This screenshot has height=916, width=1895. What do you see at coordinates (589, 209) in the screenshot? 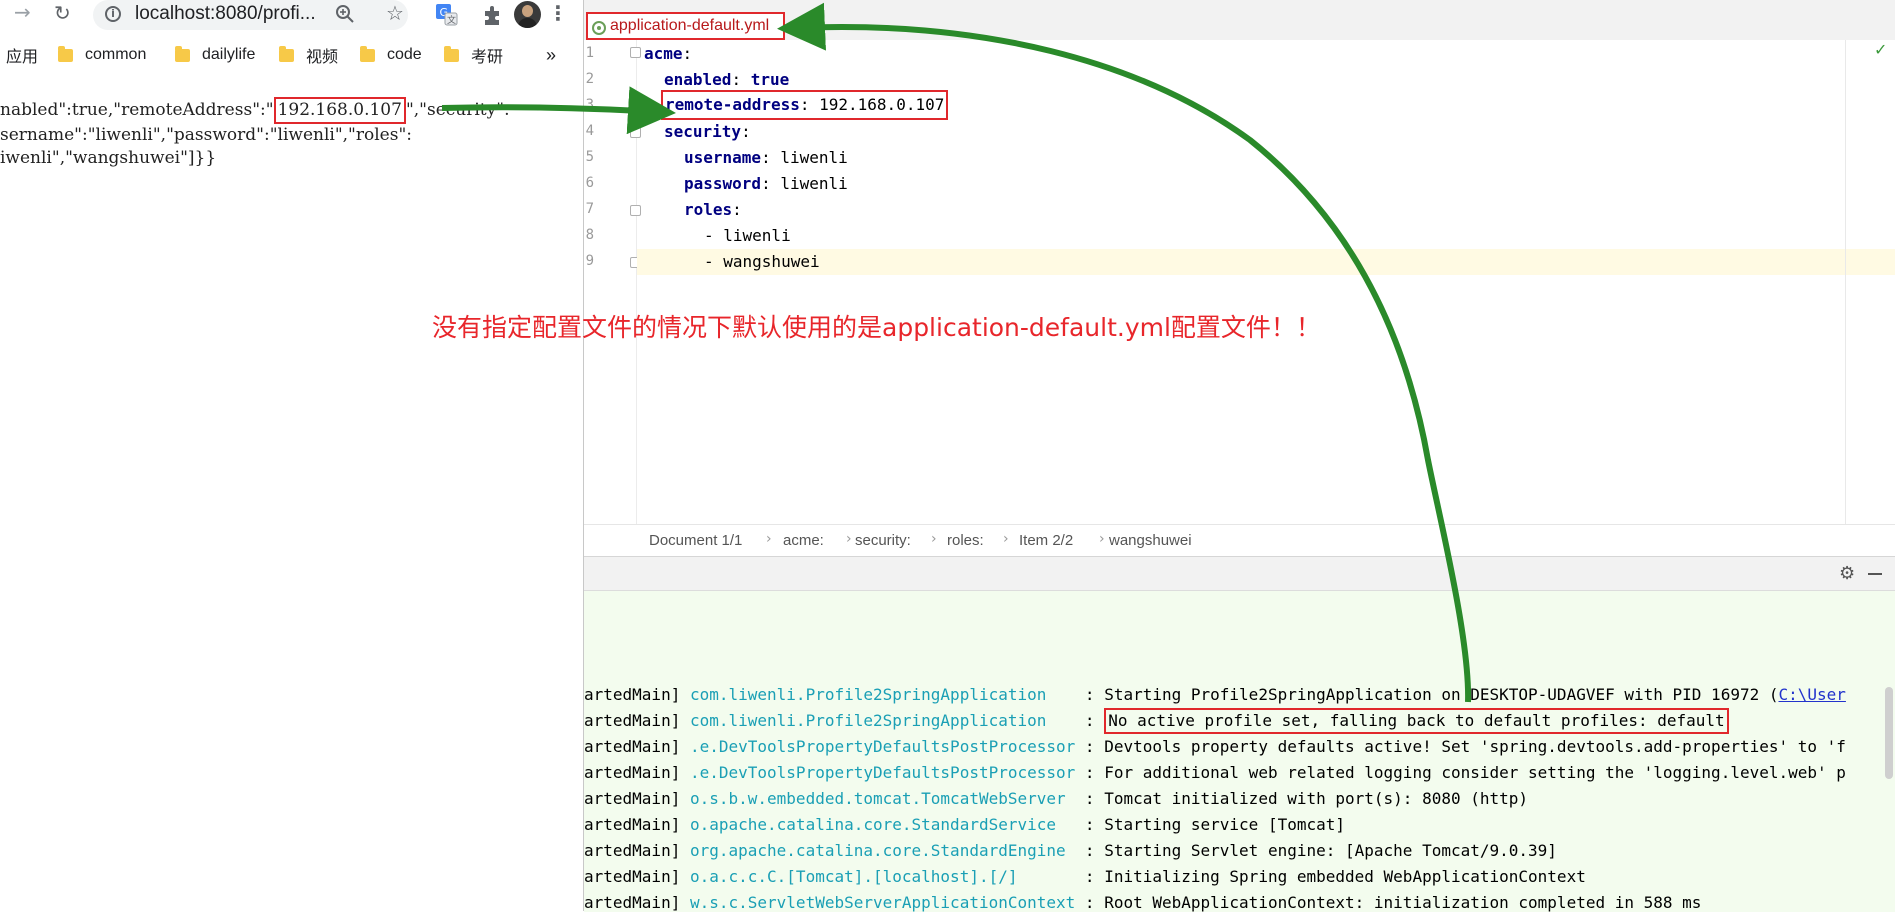
I see `line-number: 7` at bounding box center [589, 209].